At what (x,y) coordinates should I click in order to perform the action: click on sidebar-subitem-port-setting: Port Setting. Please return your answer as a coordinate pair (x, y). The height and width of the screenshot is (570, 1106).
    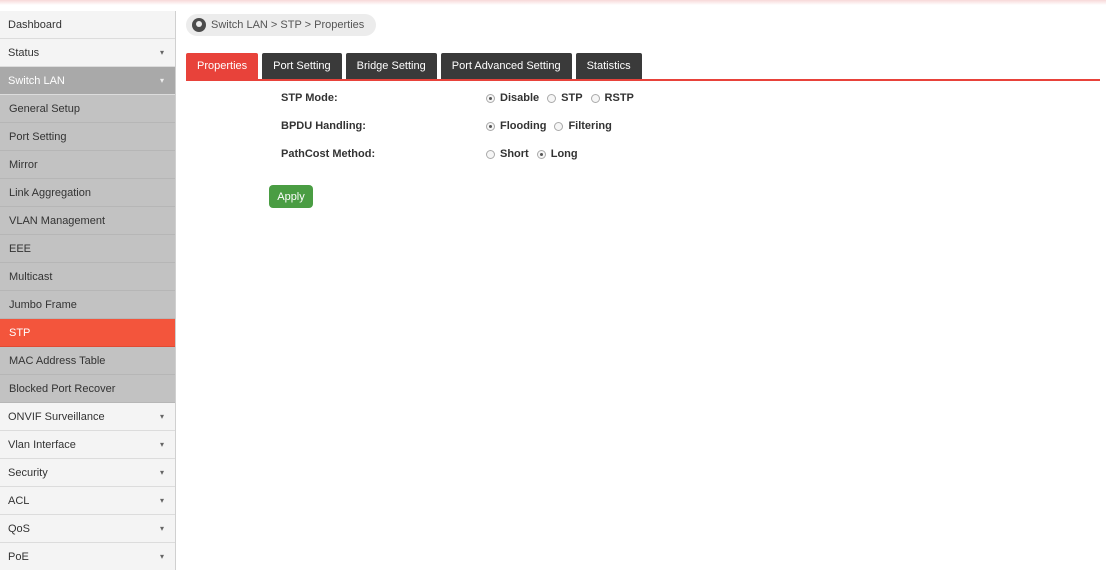
    Looking at the image, I should click on (87, 137).